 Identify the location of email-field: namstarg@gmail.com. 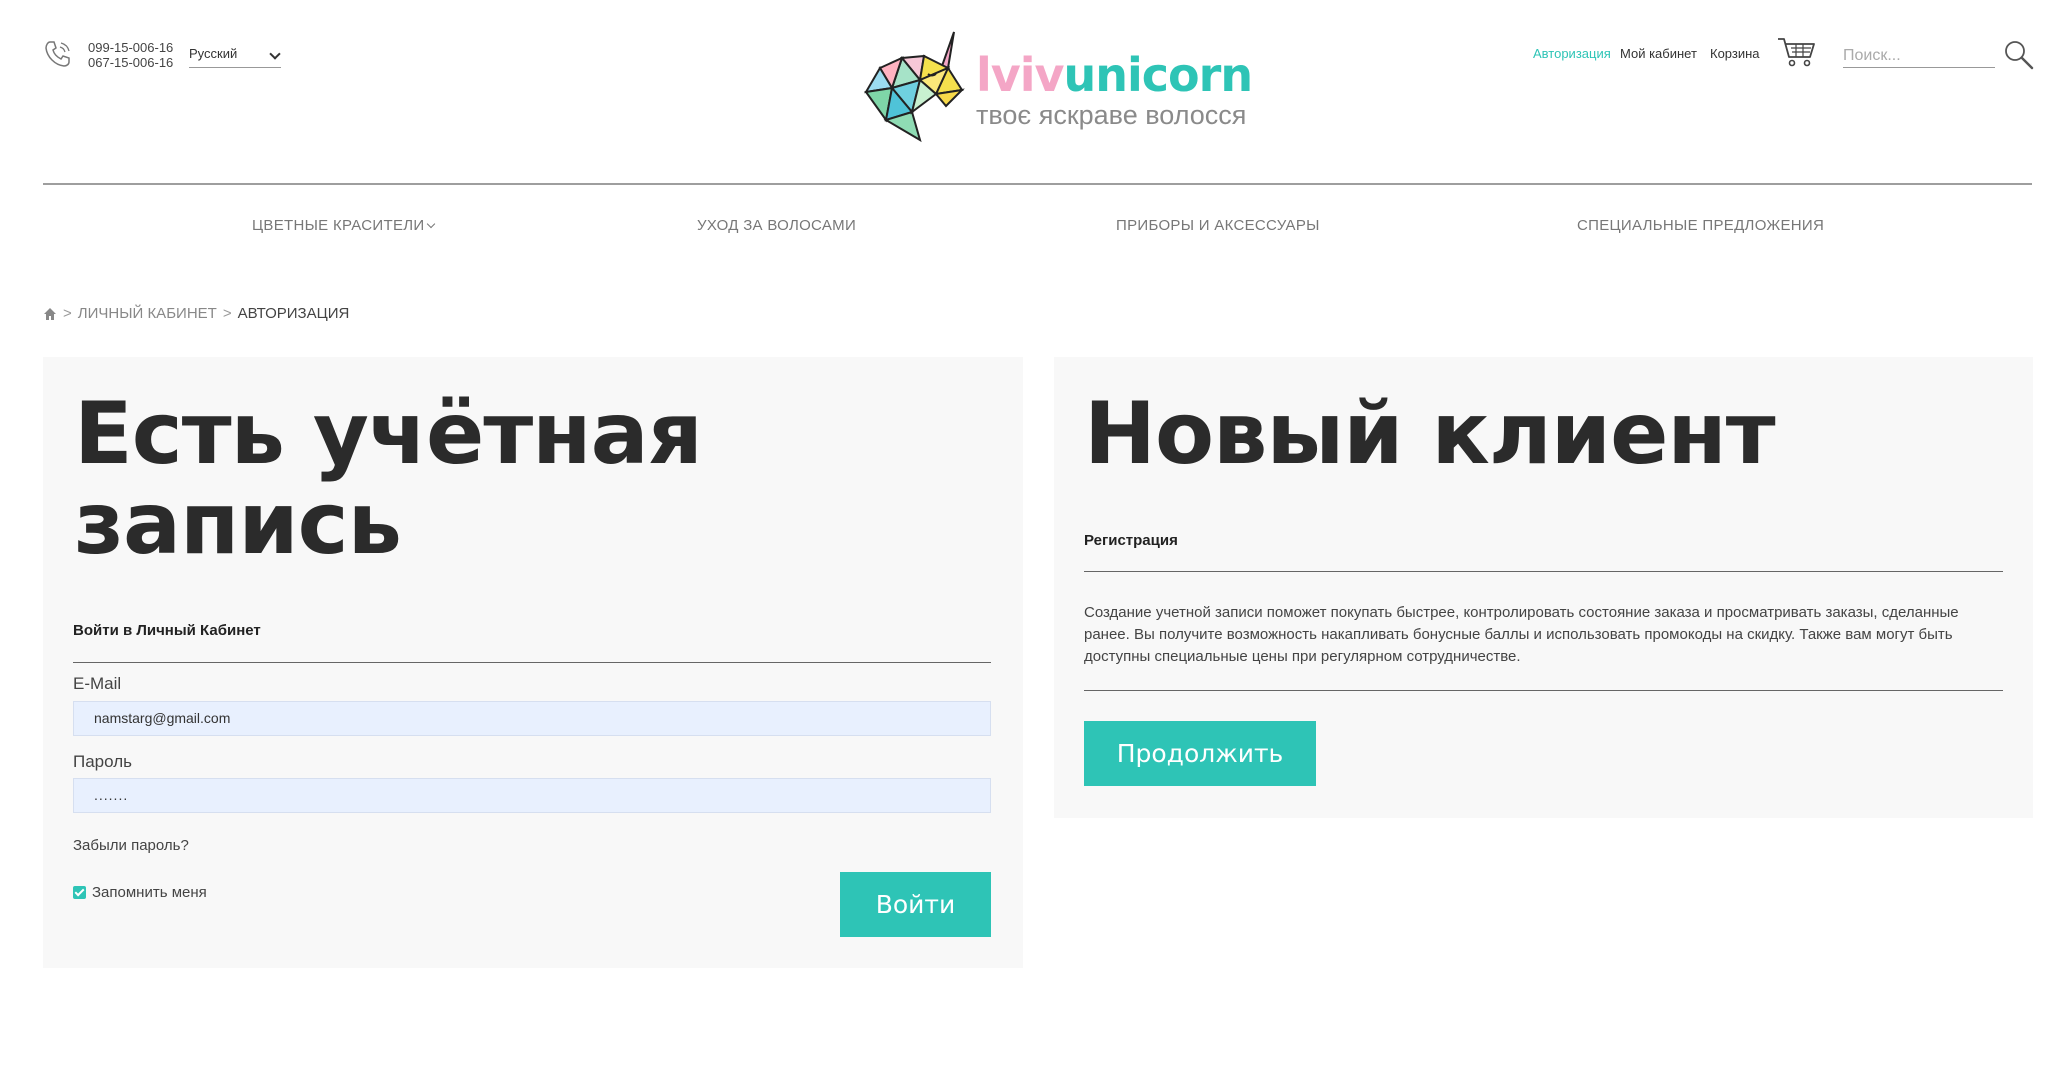
(532, 718).